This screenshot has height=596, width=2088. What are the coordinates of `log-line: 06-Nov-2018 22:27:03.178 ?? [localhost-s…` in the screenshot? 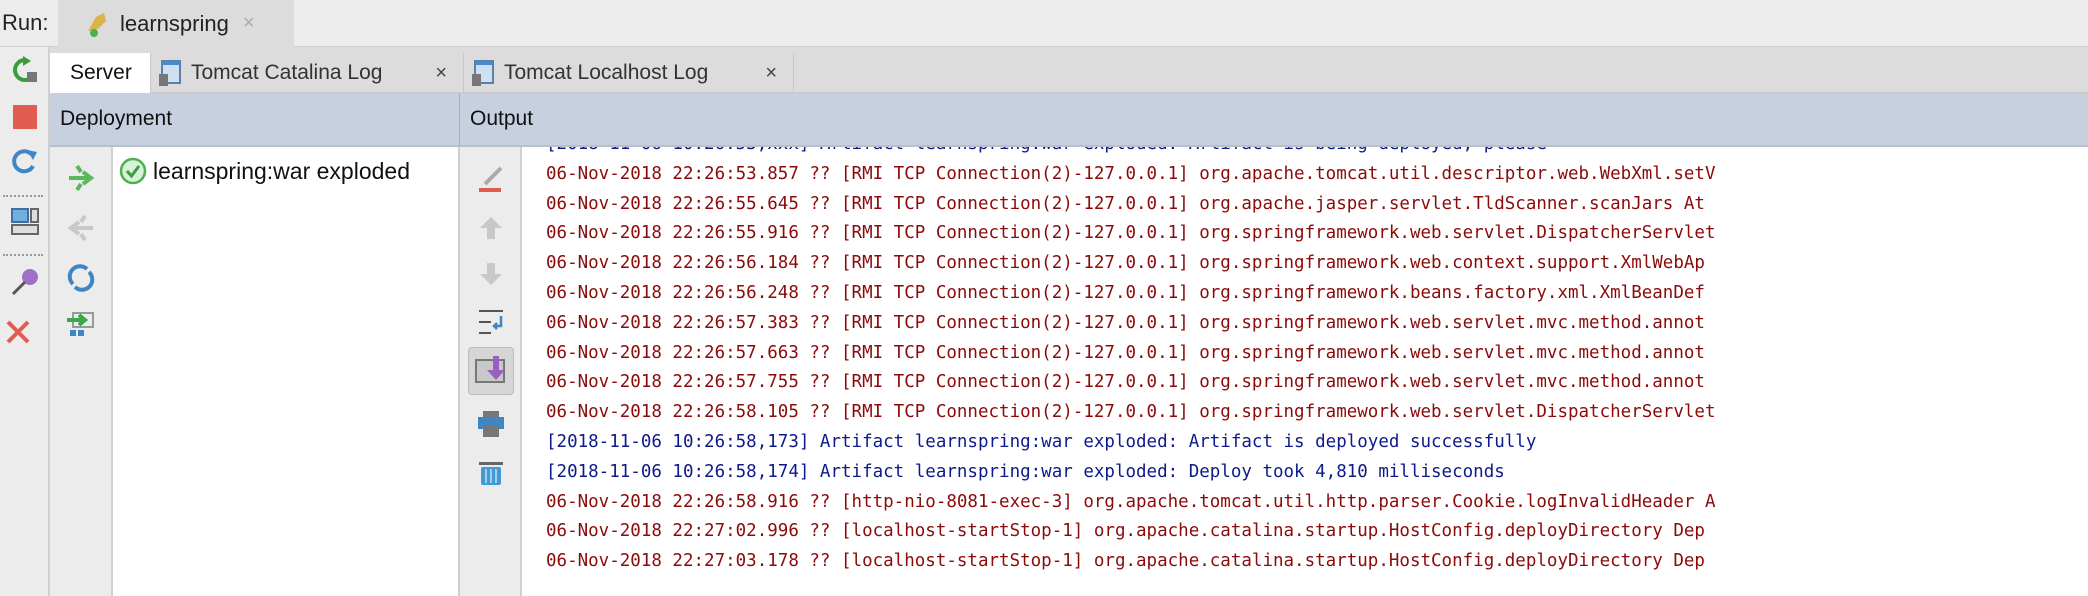 It's located at (1125, 561).